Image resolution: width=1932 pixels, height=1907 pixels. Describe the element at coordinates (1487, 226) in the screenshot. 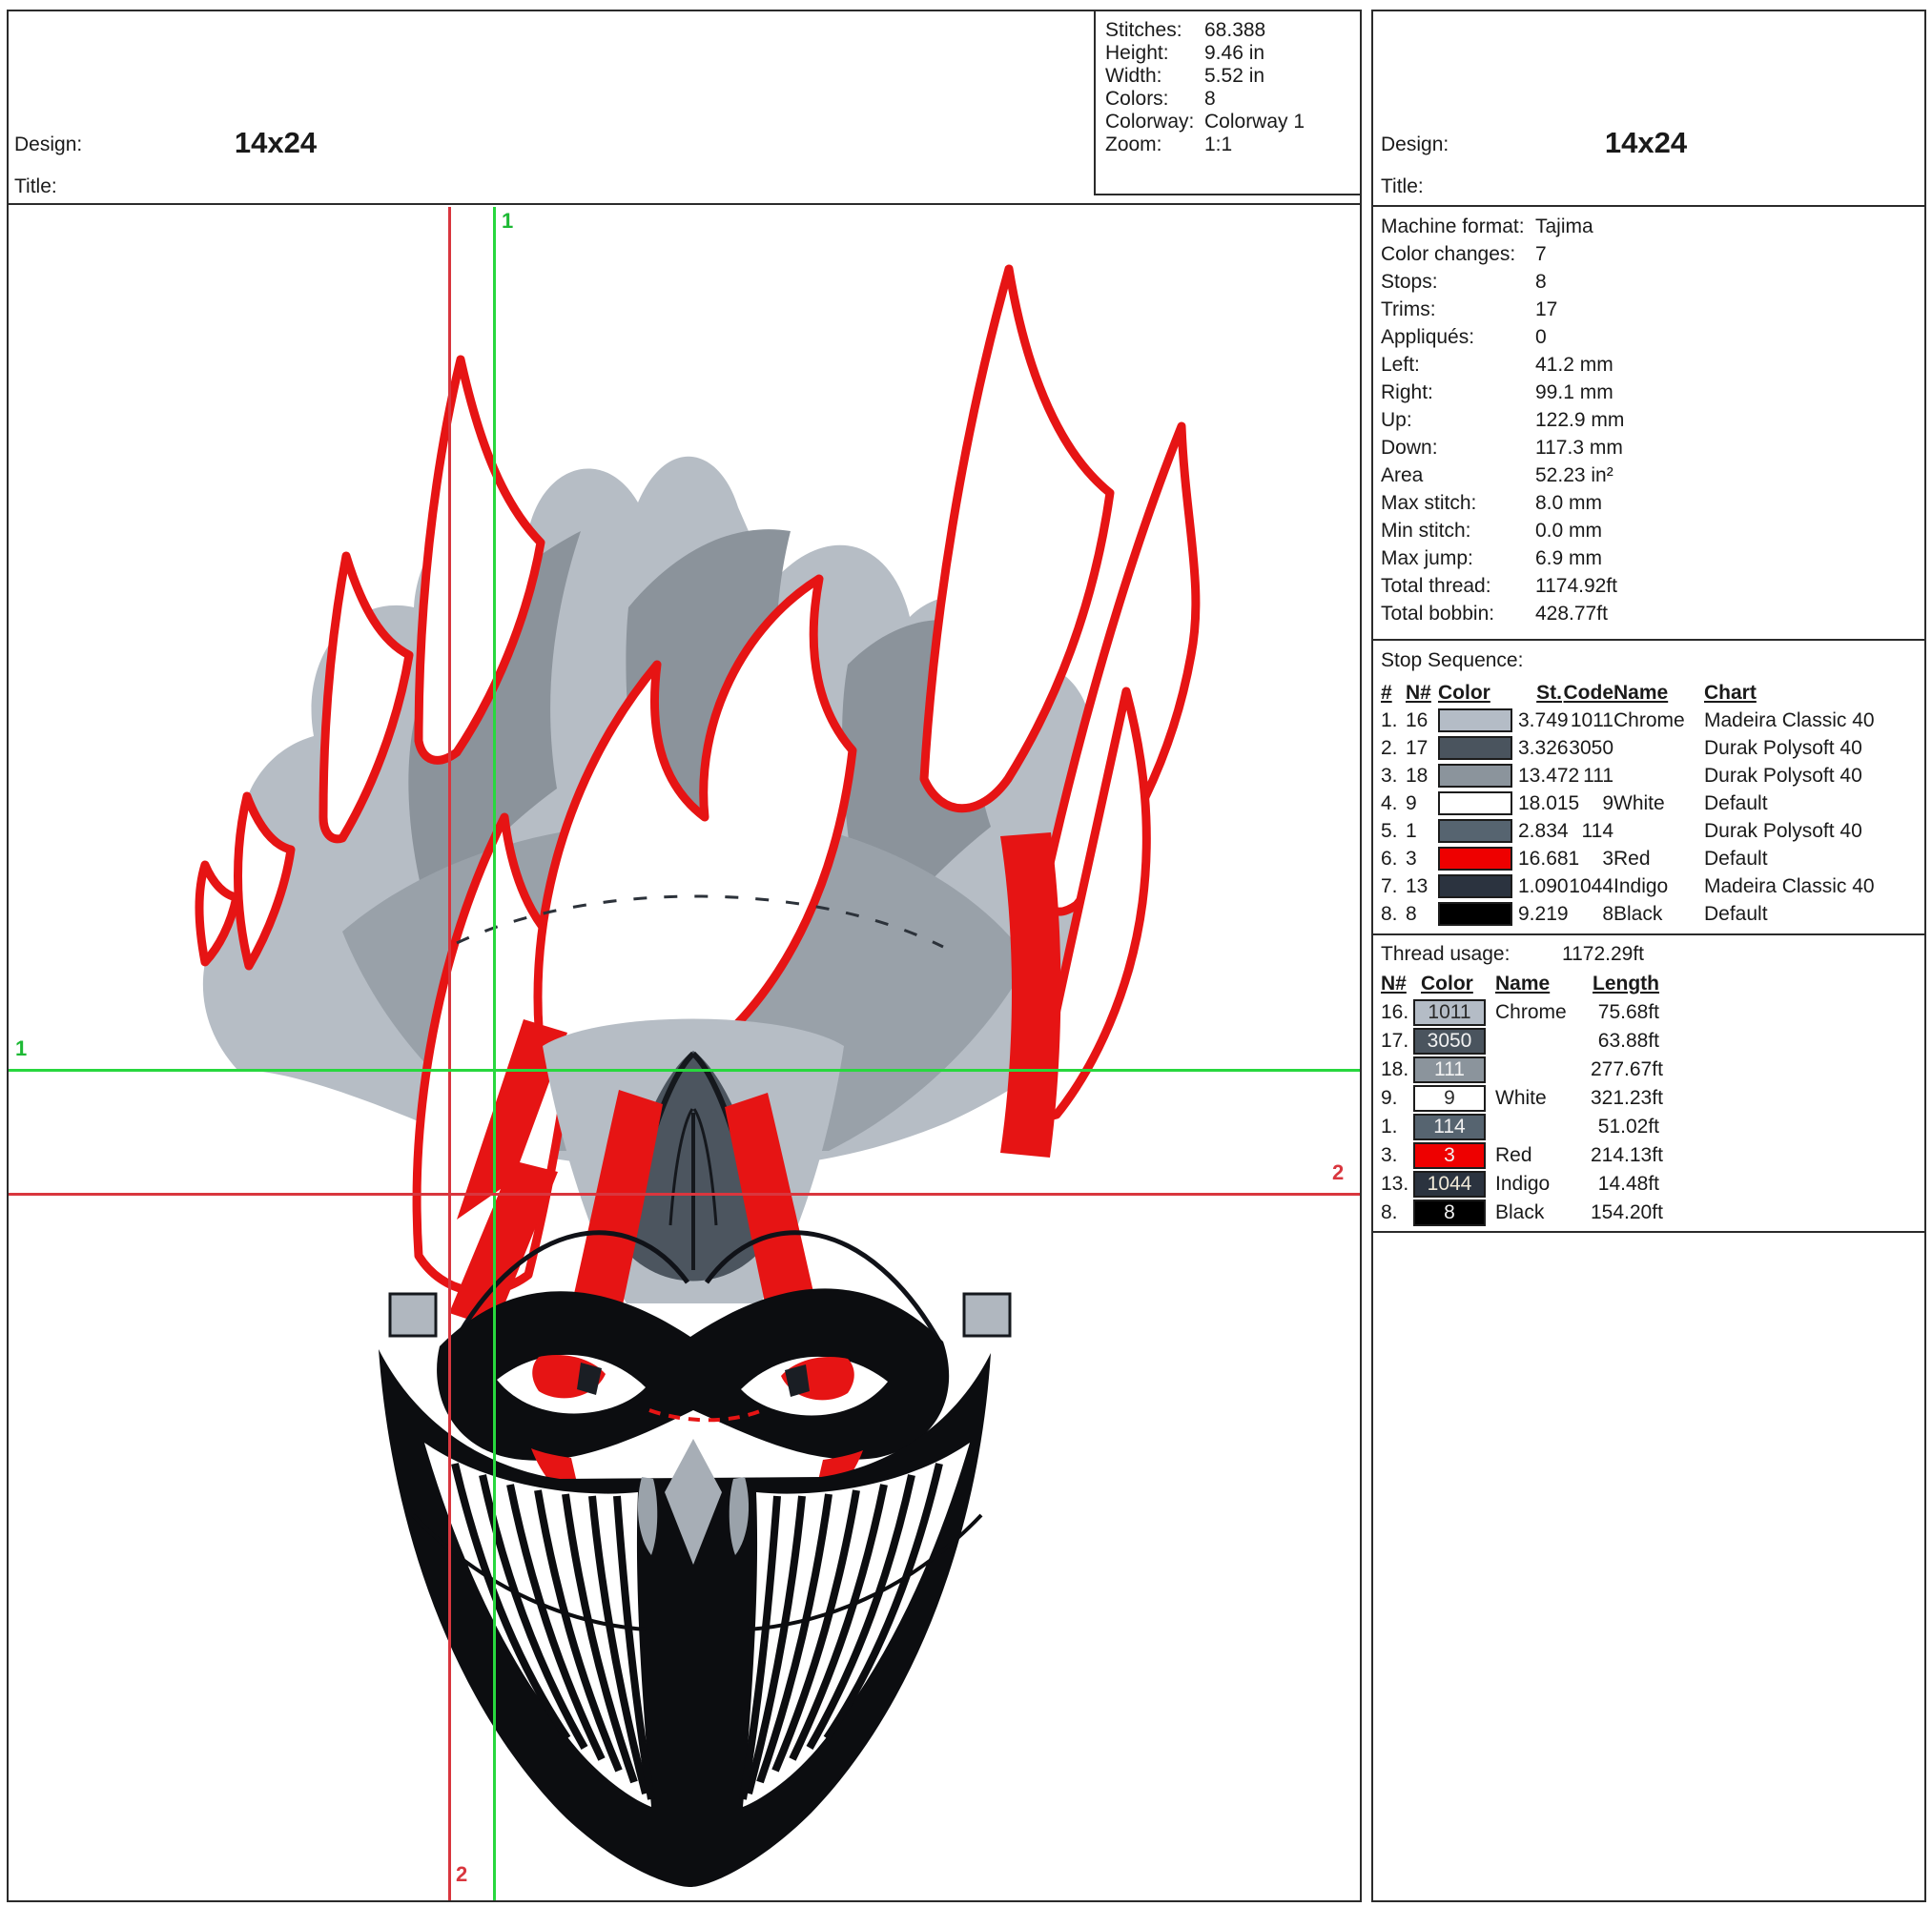

I see `machine-info-row: Machine format: Tajima` at that location.